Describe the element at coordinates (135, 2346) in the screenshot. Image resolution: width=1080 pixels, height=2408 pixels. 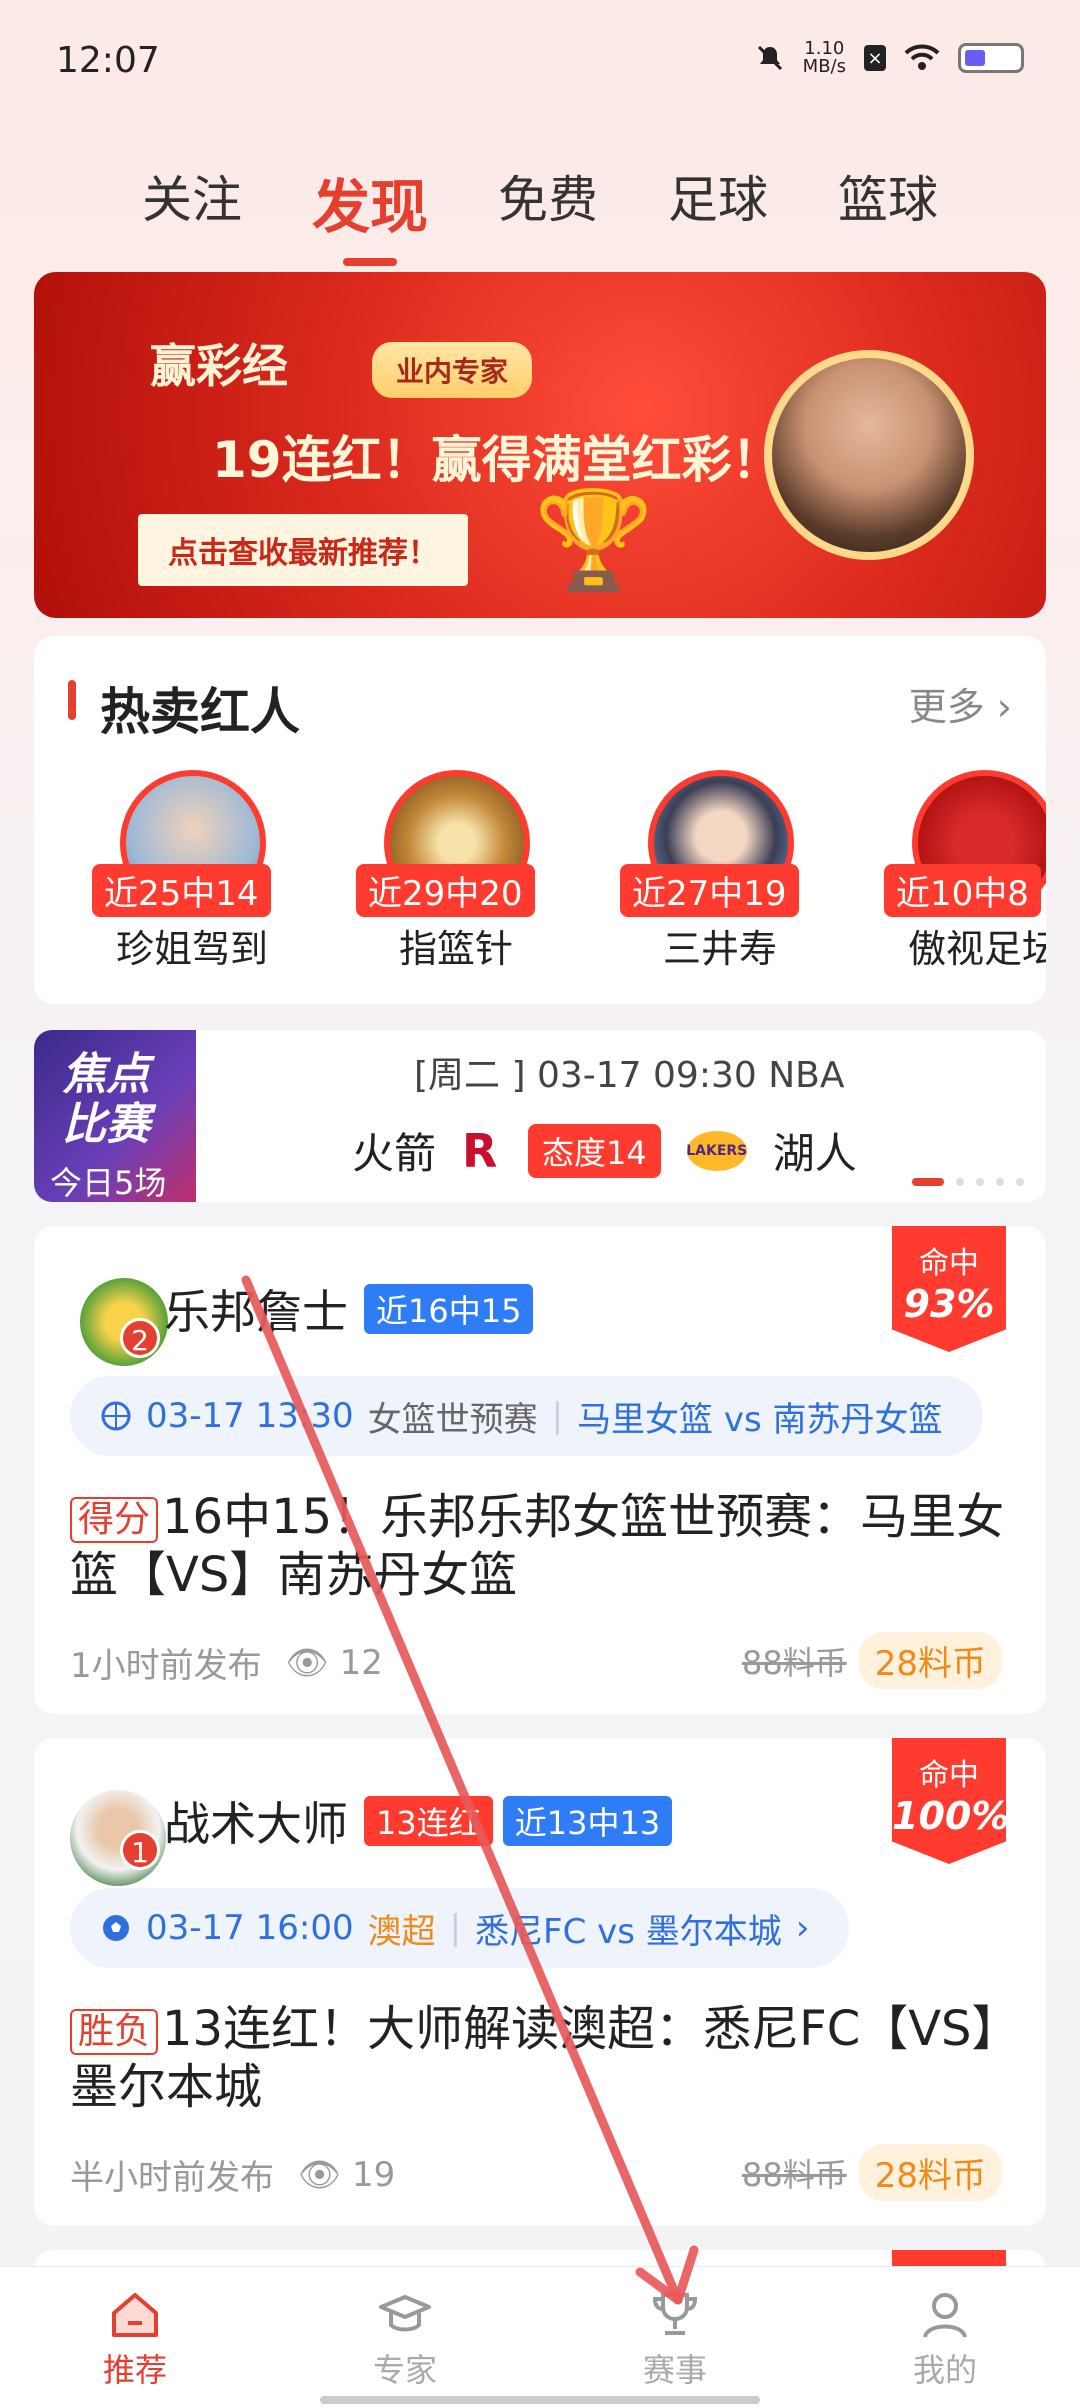
I see `nav-recommend: 推荐` at that location.